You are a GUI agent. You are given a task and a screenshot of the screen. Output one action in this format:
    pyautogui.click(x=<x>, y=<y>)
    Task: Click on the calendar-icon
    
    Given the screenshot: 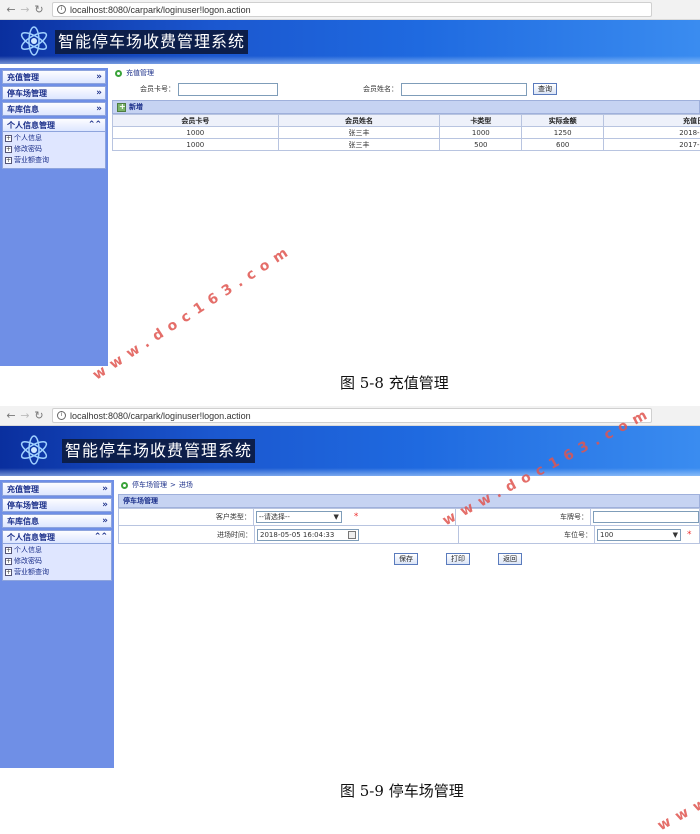 What is the action you would take?
    pyautogui.click(x=352, y=535)
    